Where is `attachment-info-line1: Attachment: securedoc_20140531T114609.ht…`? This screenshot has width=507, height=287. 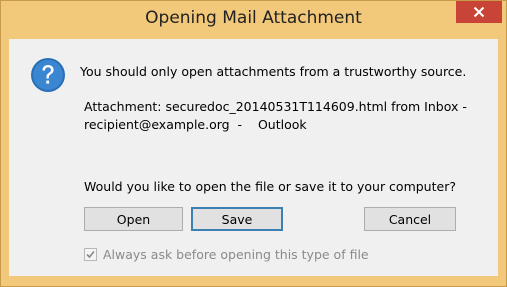 attachment-info-line1: Attachment: securedoc_20140531T114609.ht… is located at coordinates (275, 106).